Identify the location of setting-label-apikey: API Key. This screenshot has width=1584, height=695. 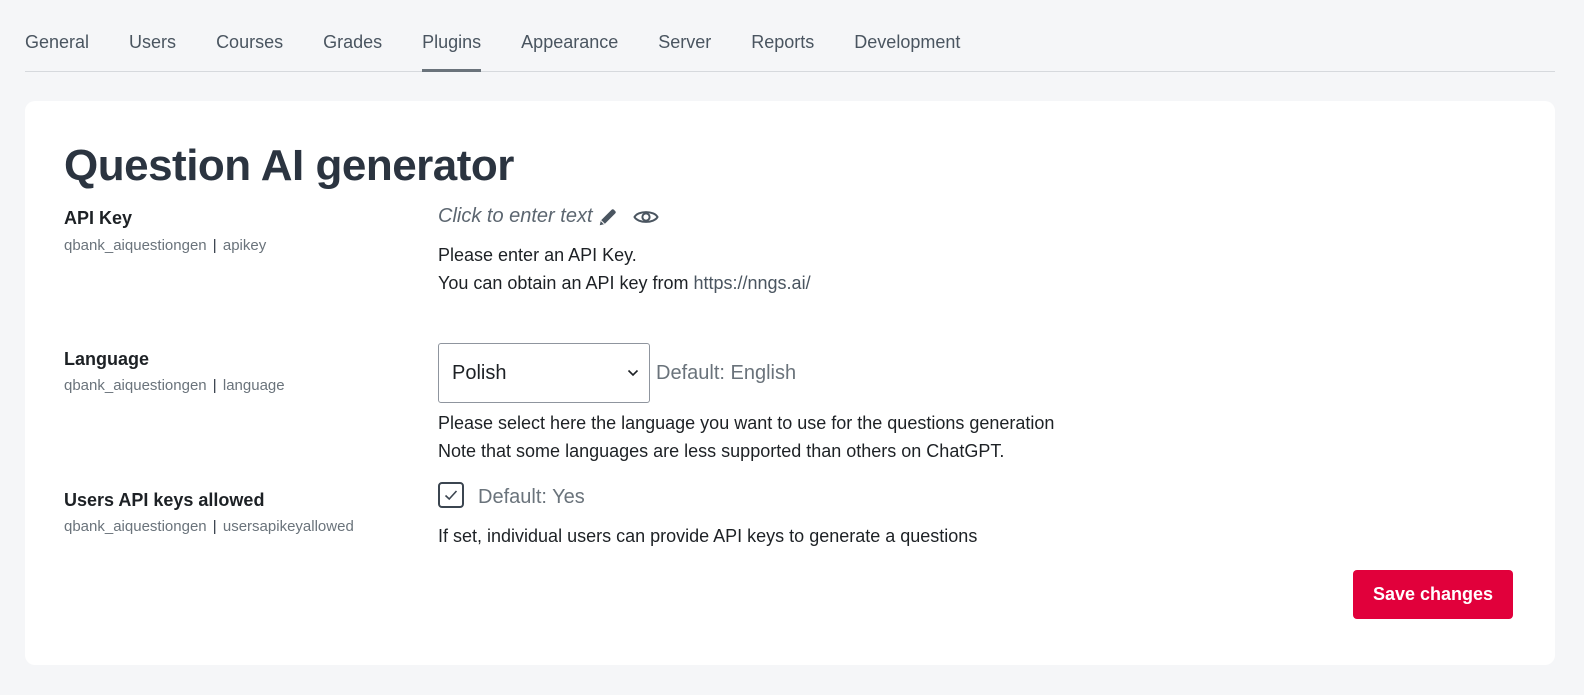
(98, 218).